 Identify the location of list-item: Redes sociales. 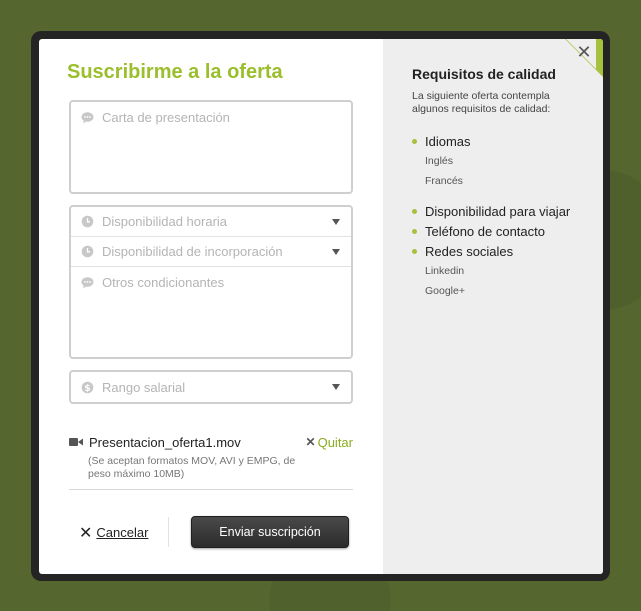
(502, 251).